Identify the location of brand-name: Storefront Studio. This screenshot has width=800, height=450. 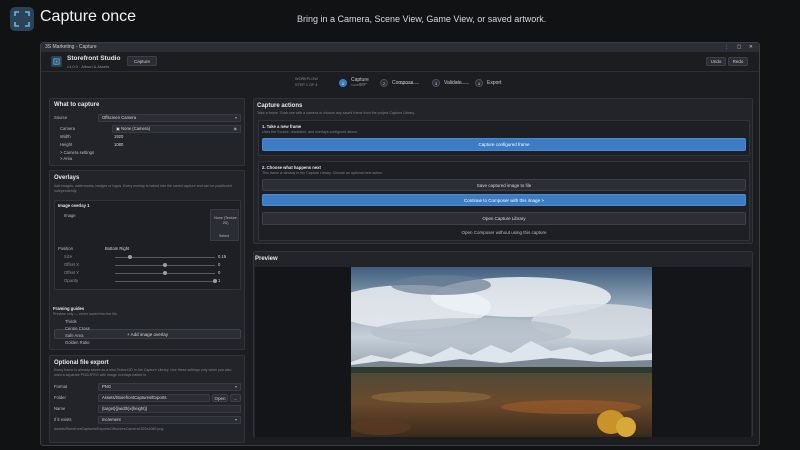
(94, 58).